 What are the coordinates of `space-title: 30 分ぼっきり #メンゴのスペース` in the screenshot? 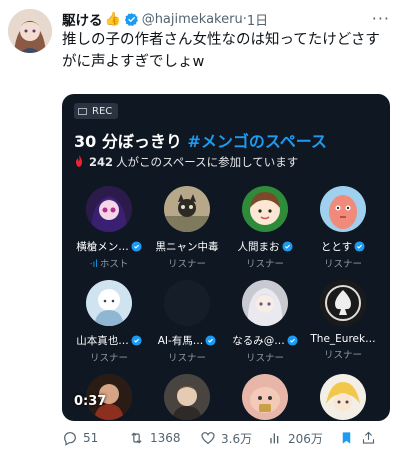 It's located at (200, 140).